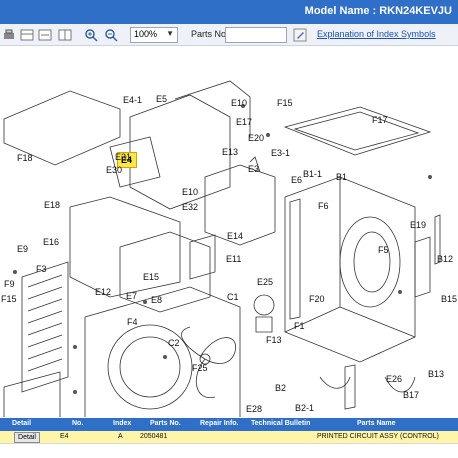 This screenshot has height=458, width=458. What do you see at coordinates (65, 35) in the screenshot?
I see `fit-page-icon` at bounding box center [65, 35].